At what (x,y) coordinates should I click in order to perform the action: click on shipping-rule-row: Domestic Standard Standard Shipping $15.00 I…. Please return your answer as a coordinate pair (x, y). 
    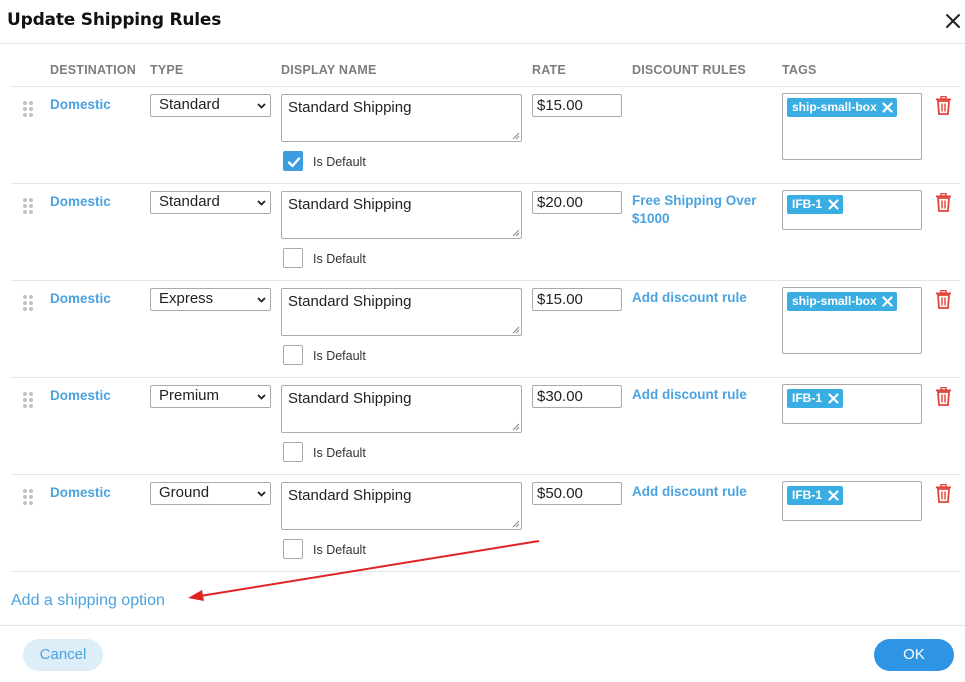
    Looking at the image, I should click on (485, 135).